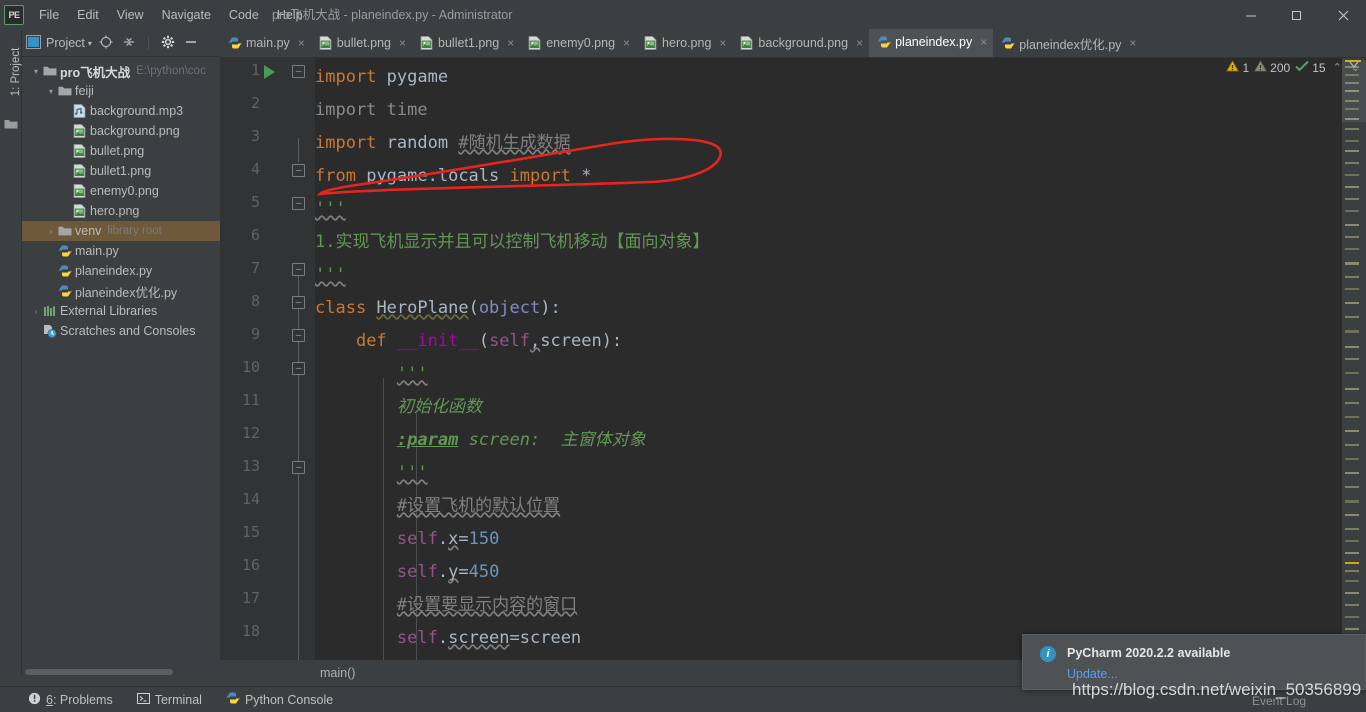 This screenshot has height=712, width=1366. What do you see at coordinates (443, 143) in the screenshot?
I see `code-line: import random #随机生成数据` at bounding box center [443, 143].